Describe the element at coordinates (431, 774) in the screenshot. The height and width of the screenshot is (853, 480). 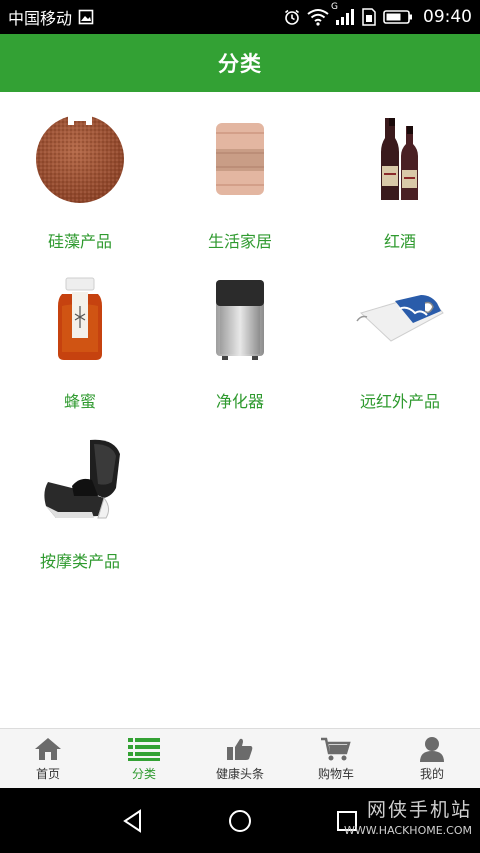
I see `tab-label: 我的` at that location.